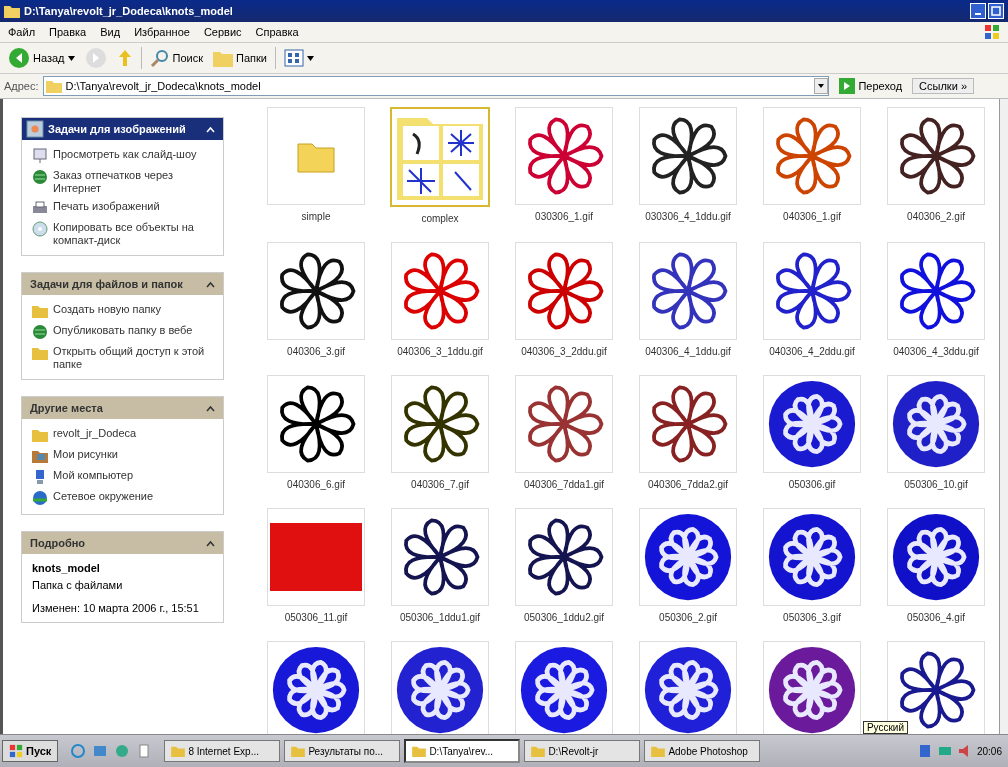 This screenshot has height=767, width=1008. Describe the element at coordinates (122, 498) in the screenshot. I see `task-link: Сетевое окружение` at that location.